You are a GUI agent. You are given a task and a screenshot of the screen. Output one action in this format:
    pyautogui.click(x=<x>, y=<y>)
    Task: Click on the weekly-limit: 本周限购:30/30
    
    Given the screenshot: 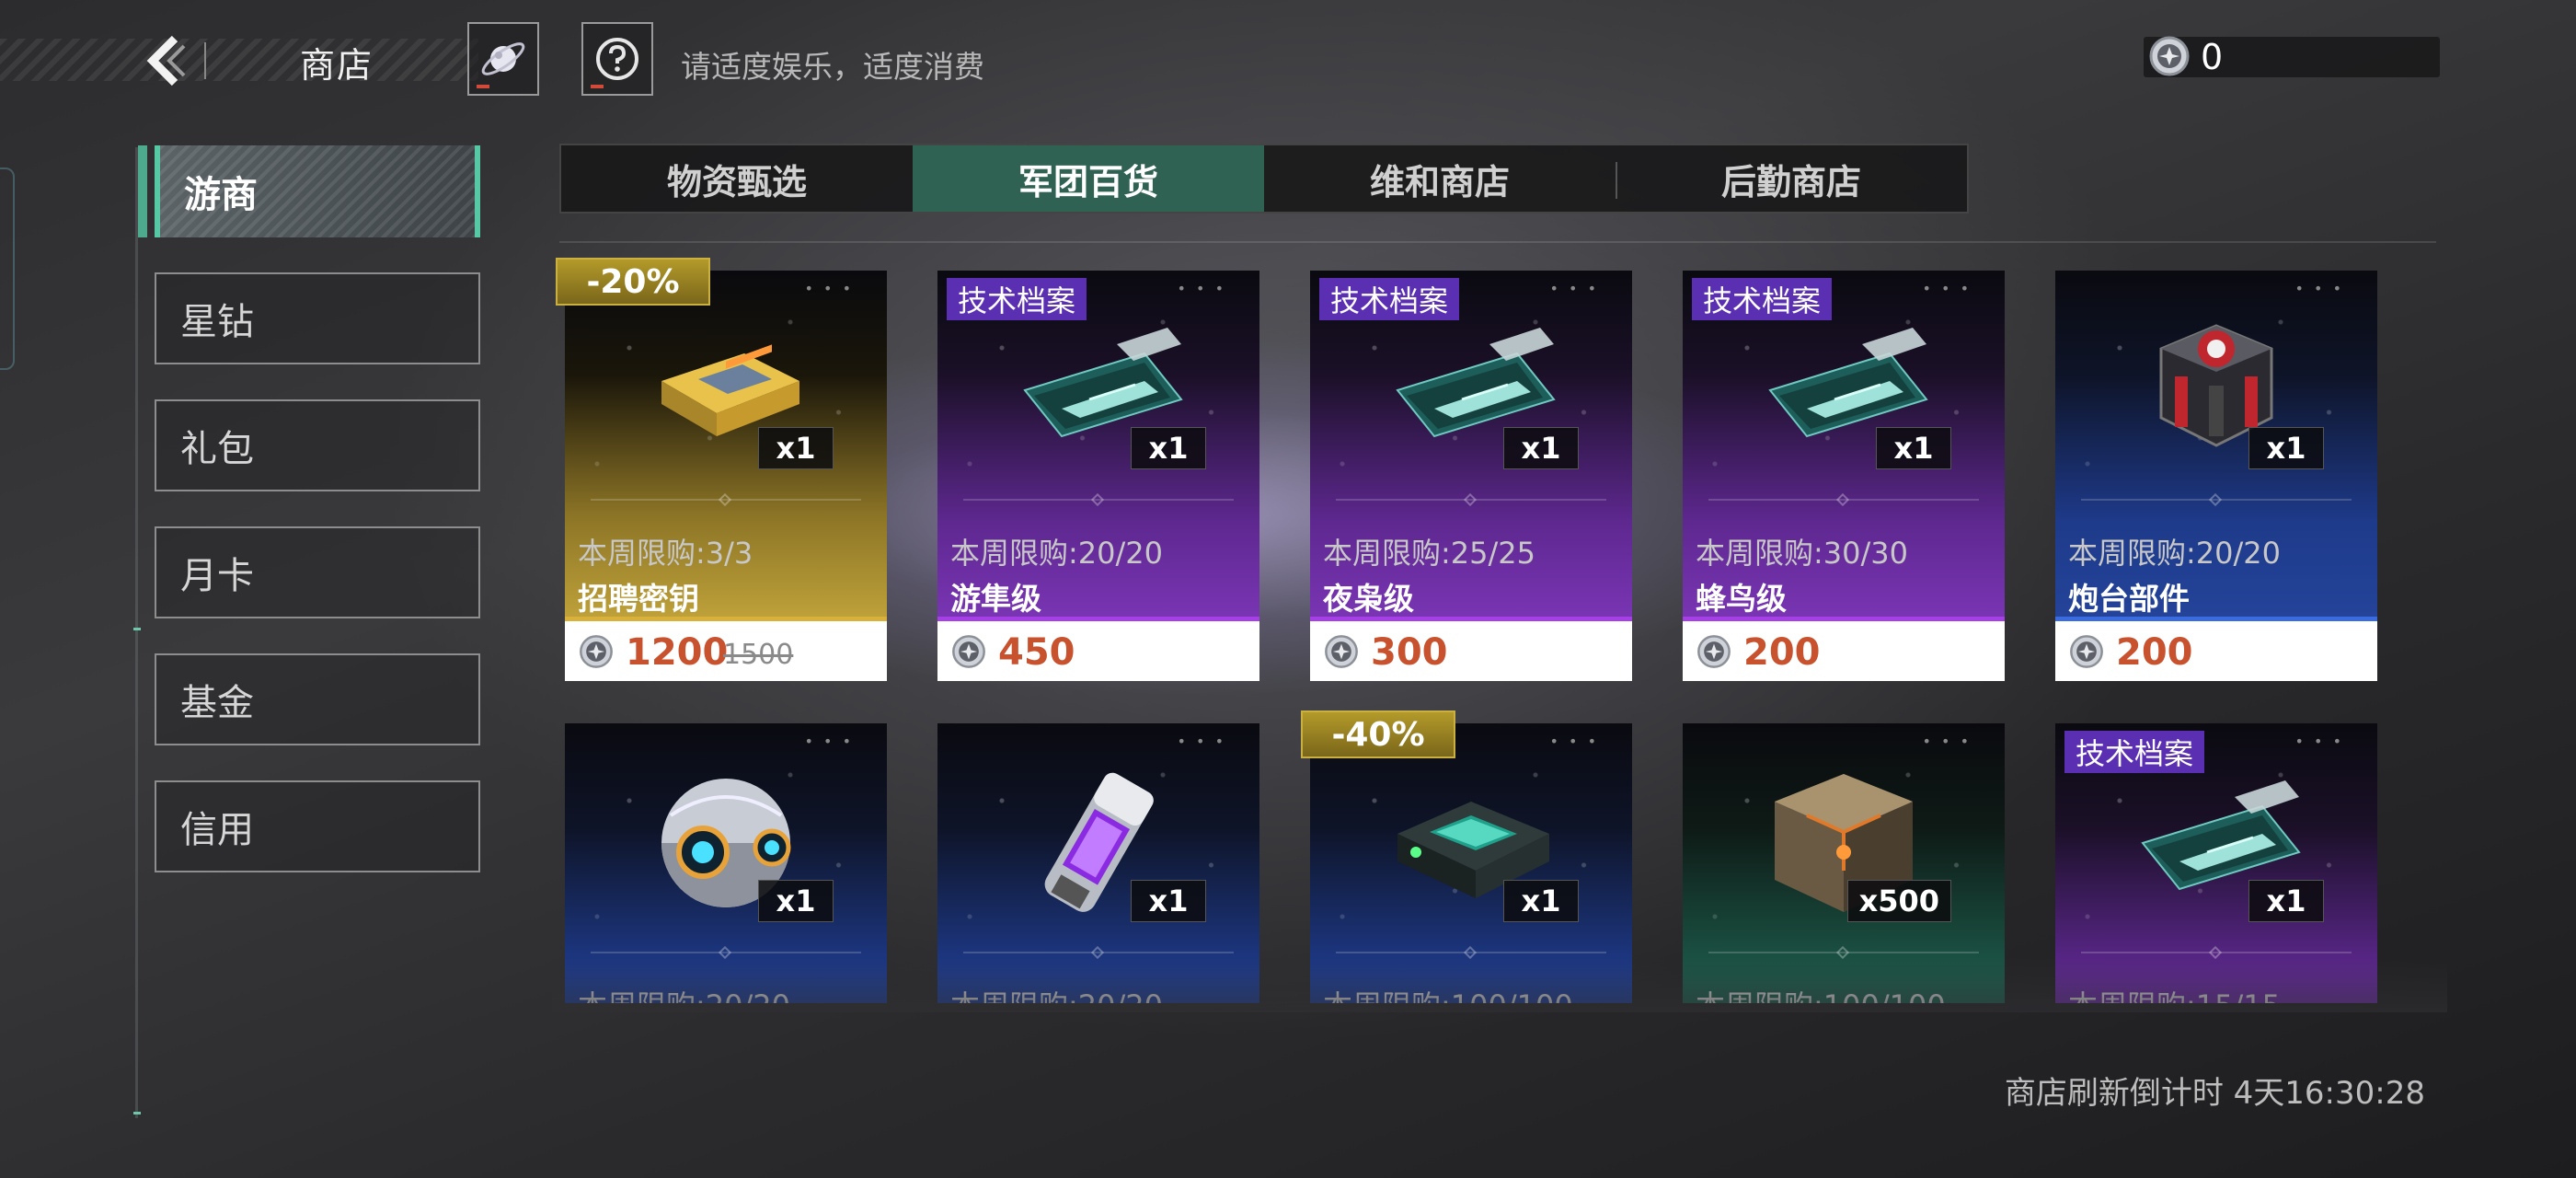 What is the action you would take?
    pyautogui.click(x=1802, y=553)
    